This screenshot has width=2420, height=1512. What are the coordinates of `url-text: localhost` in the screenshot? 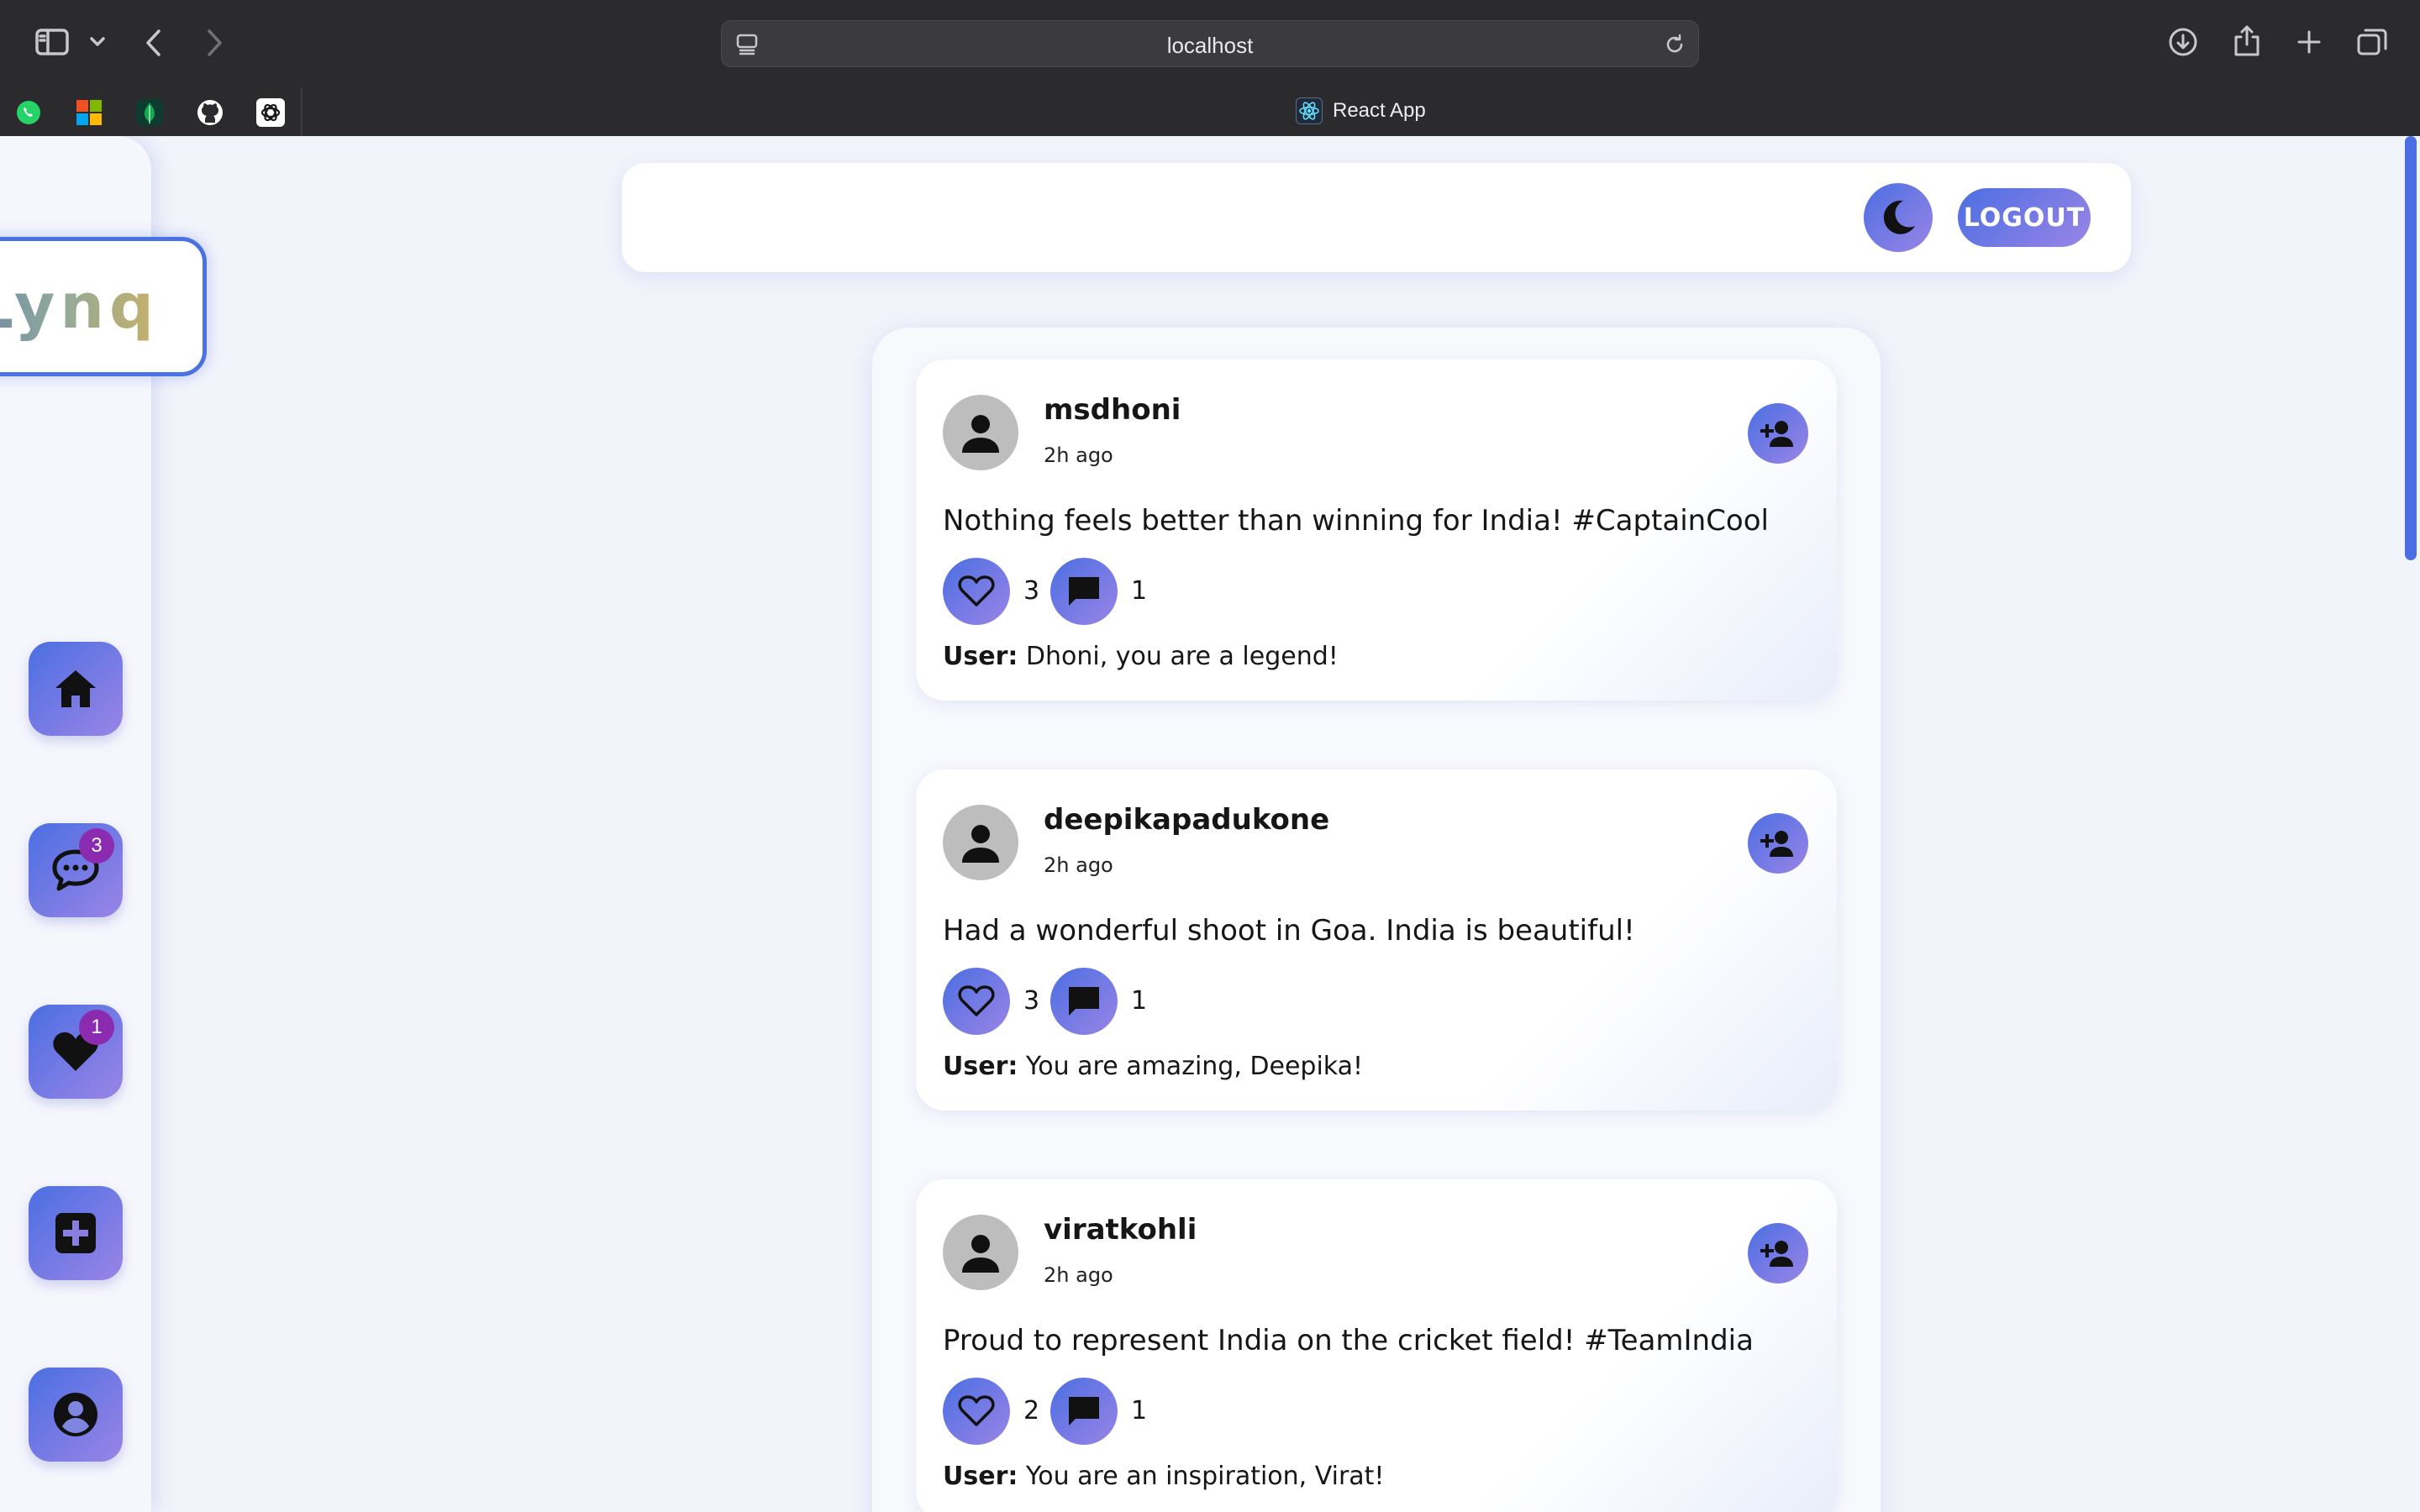 It's located at (1210, 46).